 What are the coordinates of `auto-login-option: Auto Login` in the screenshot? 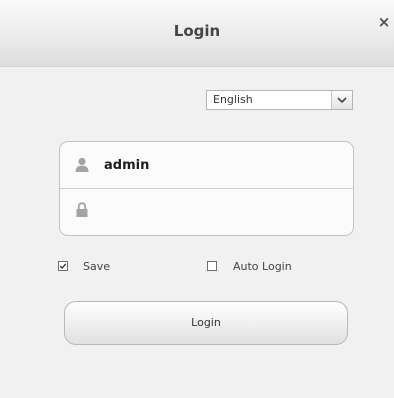 It's located at (249, 266).